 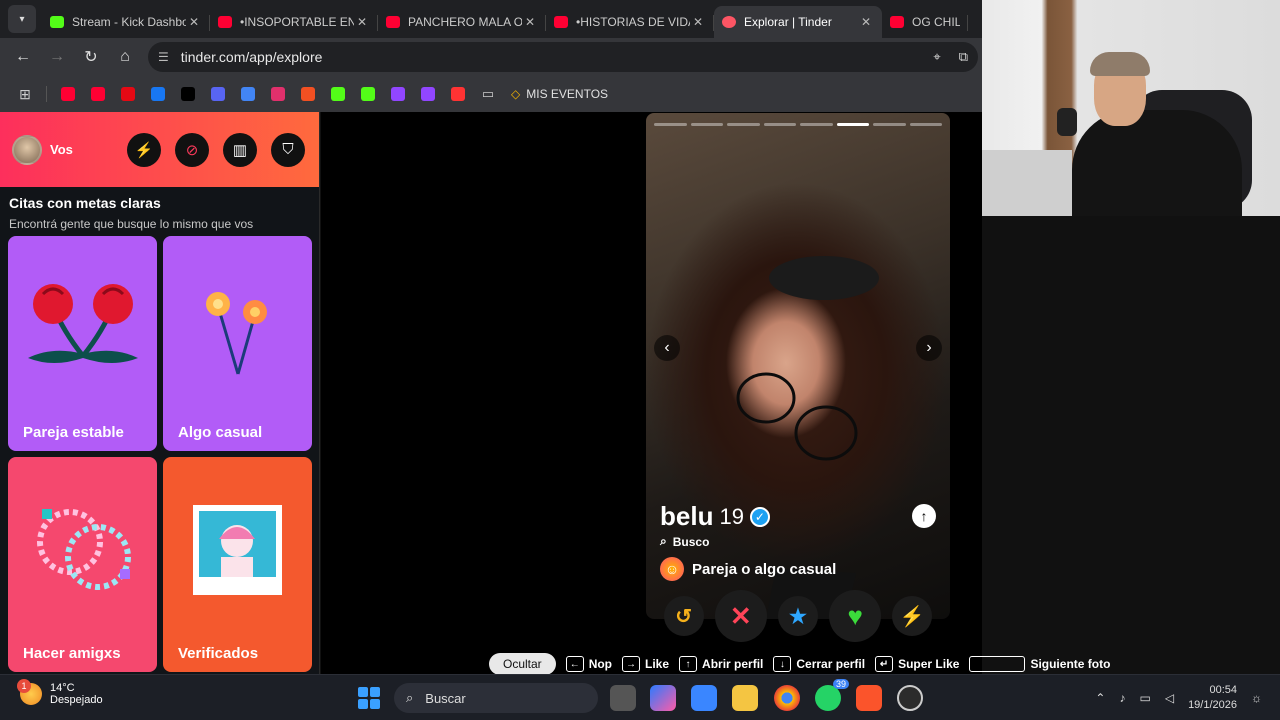 What do you see at coordinates (163, 57) in the screenshot?
I see `site-settings-icon: ☰` at bounding box center [163, 57].